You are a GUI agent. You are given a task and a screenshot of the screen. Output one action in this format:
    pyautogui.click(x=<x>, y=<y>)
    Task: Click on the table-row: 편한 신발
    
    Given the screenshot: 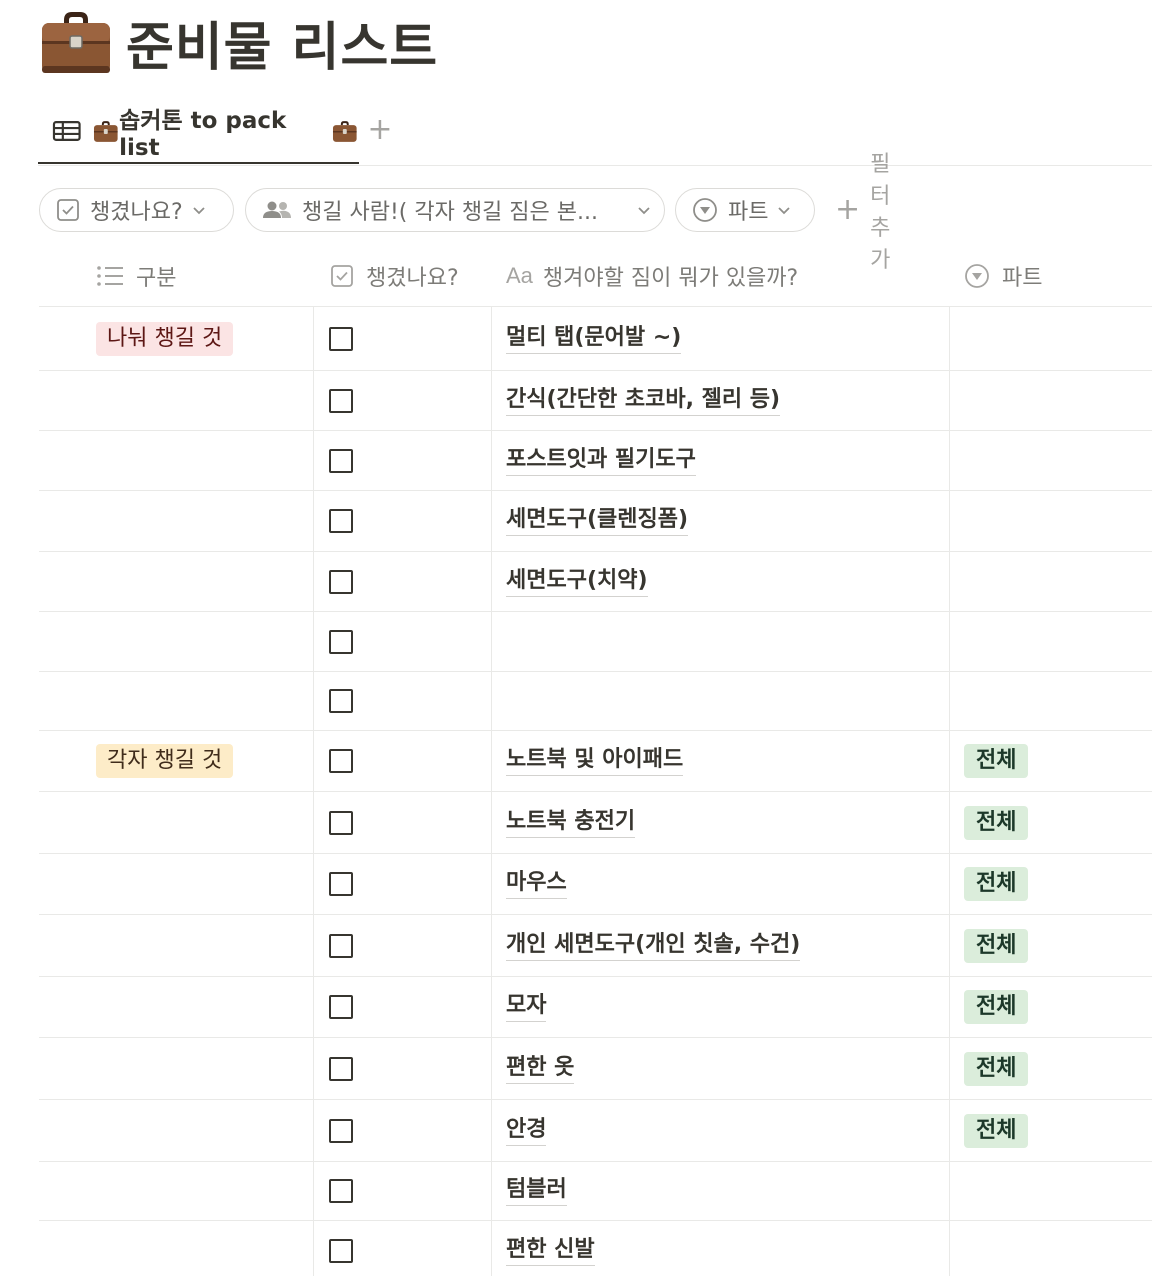 What is the action you would take?
    pyautogui.click(x=595, y=1248)
    